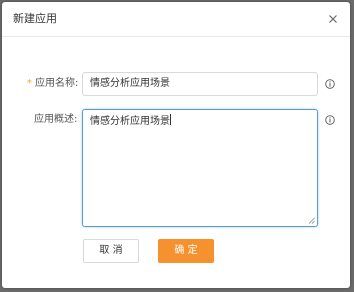 The width and height of the screenshot is (354, 292). I want to click on app-name-input: 情感分析应用场景, so click(200, 84).